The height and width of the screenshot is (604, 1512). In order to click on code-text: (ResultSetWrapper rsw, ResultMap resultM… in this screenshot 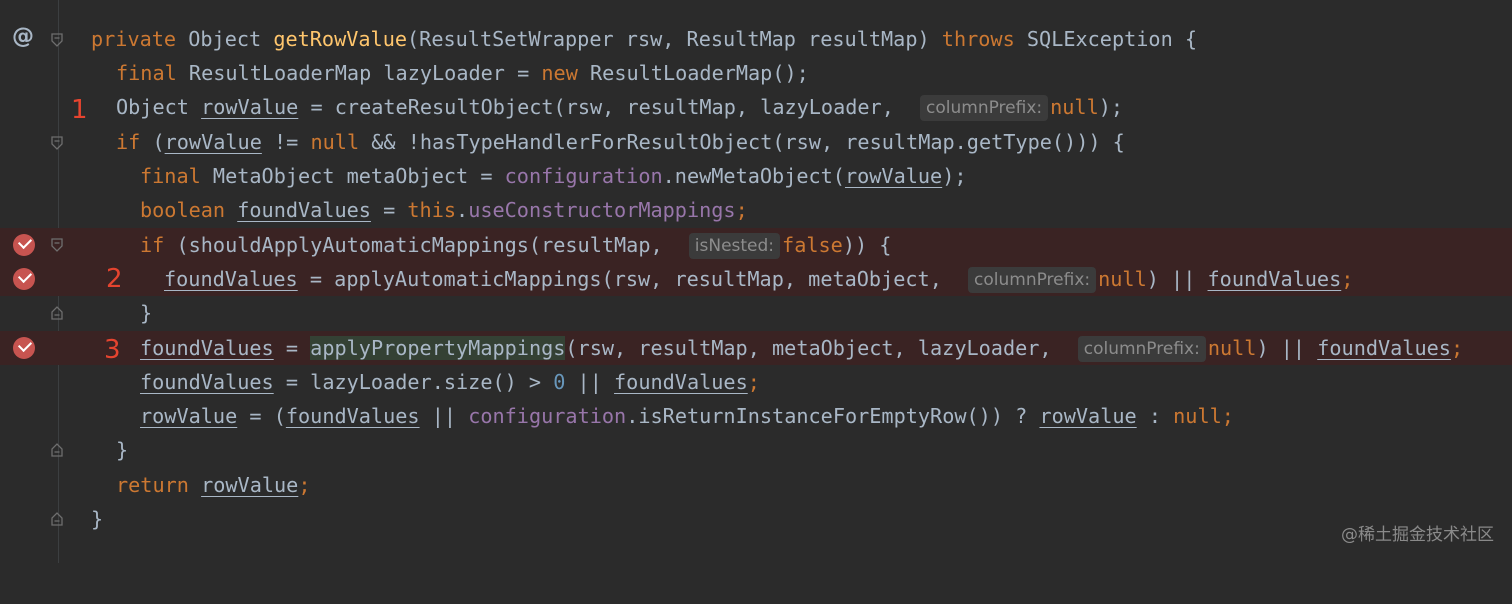, I will do `click(674, 39)`.